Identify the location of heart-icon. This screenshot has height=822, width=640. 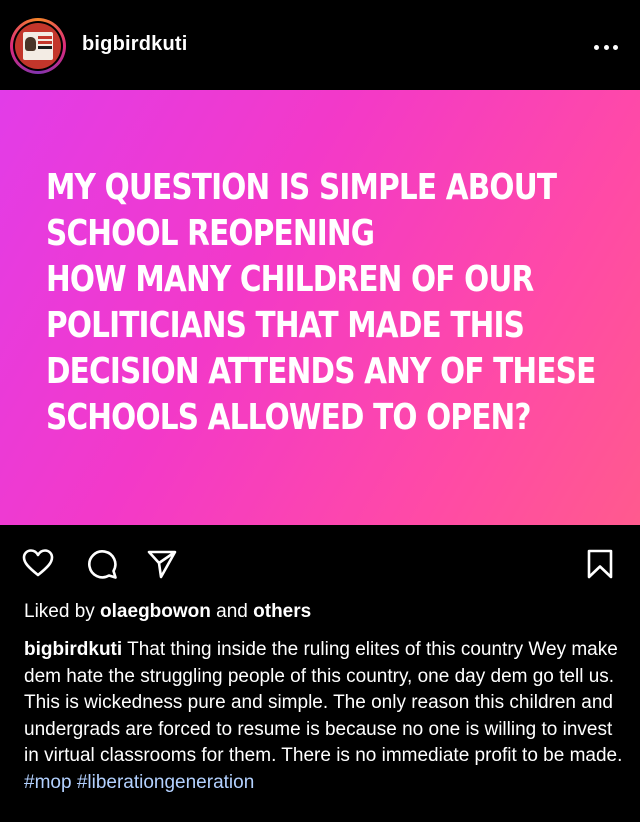
(38, 563).